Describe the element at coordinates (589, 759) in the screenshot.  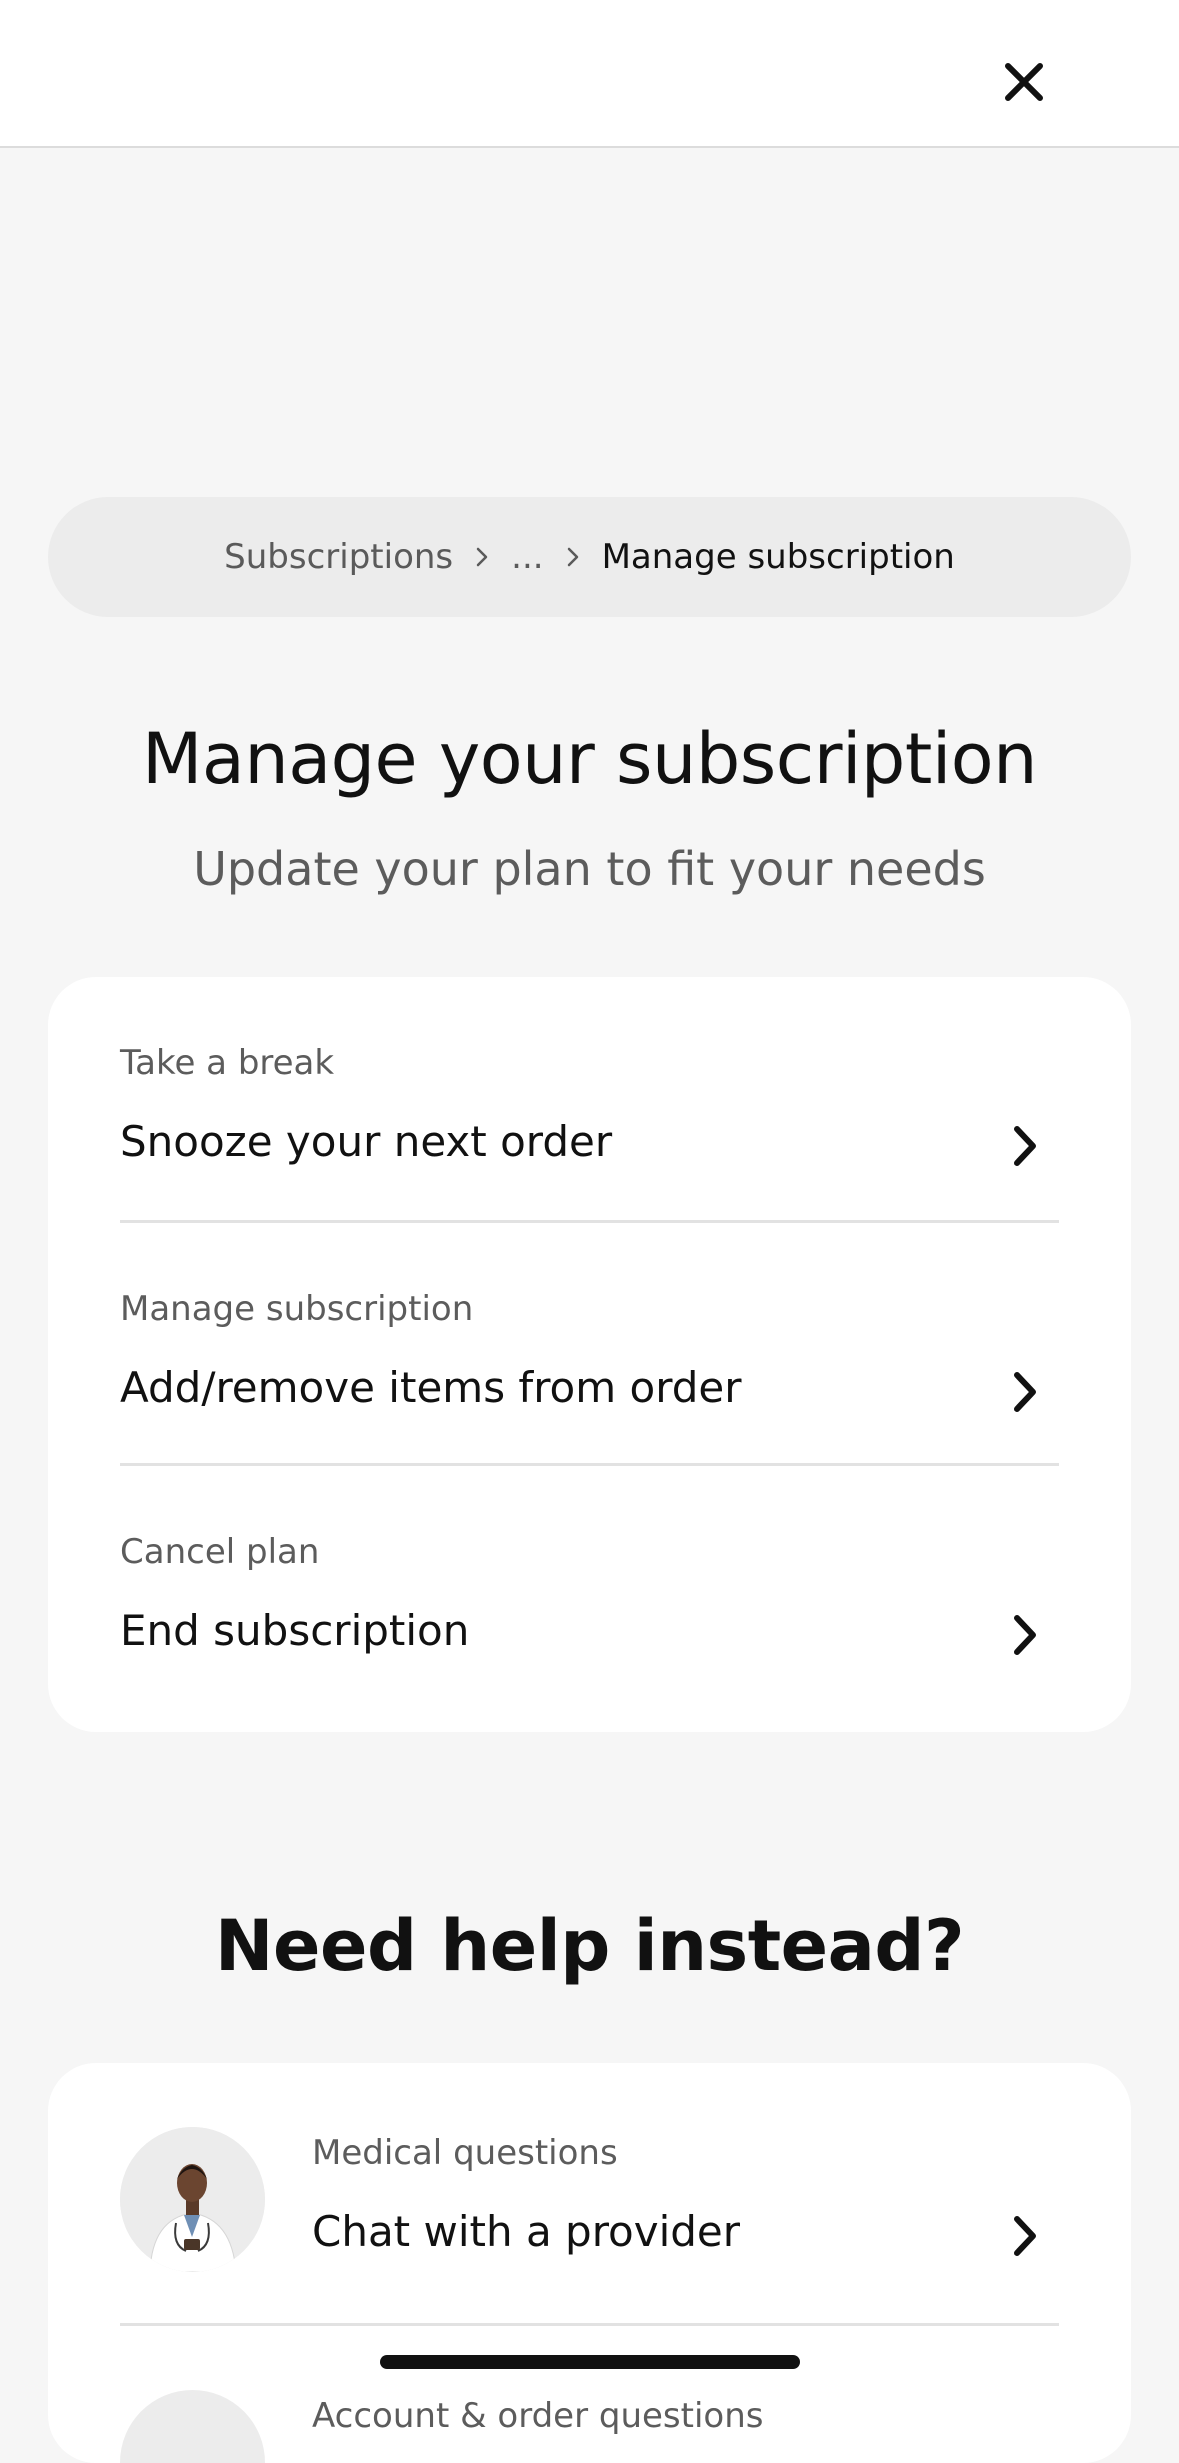
I see `page-title: Manage your subscription` at that location.